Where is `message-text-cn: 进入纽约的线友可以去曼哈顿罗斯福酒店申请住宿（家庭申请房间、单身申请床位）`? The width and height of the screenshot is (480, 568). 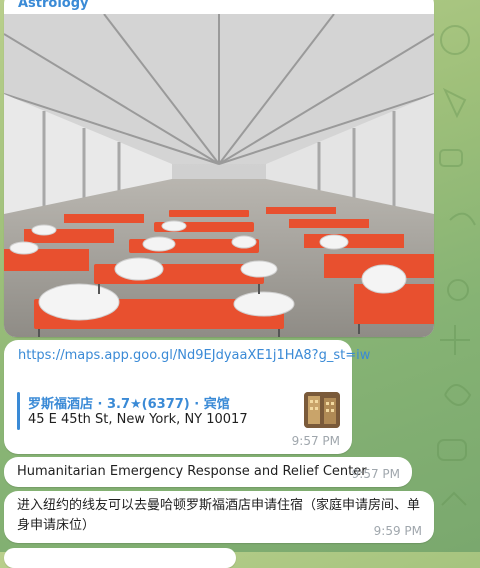 message-text-cn: 进入纽约的线友可以去曼哈顿罗斯福酒店申请住宿（家庭申请房间、单身申请床位） is located at coordinates (219, 515).